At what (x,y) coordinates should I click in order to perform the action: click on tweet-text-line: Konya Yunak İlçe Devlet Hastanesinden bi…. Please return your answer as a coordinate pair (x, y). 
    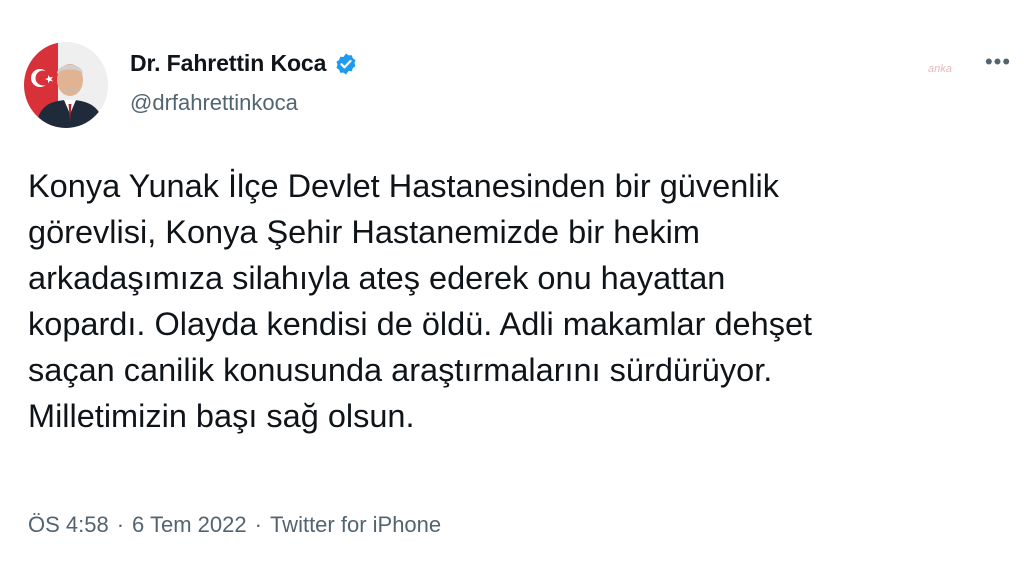
    Looking at the image, I should click on (403, 186).